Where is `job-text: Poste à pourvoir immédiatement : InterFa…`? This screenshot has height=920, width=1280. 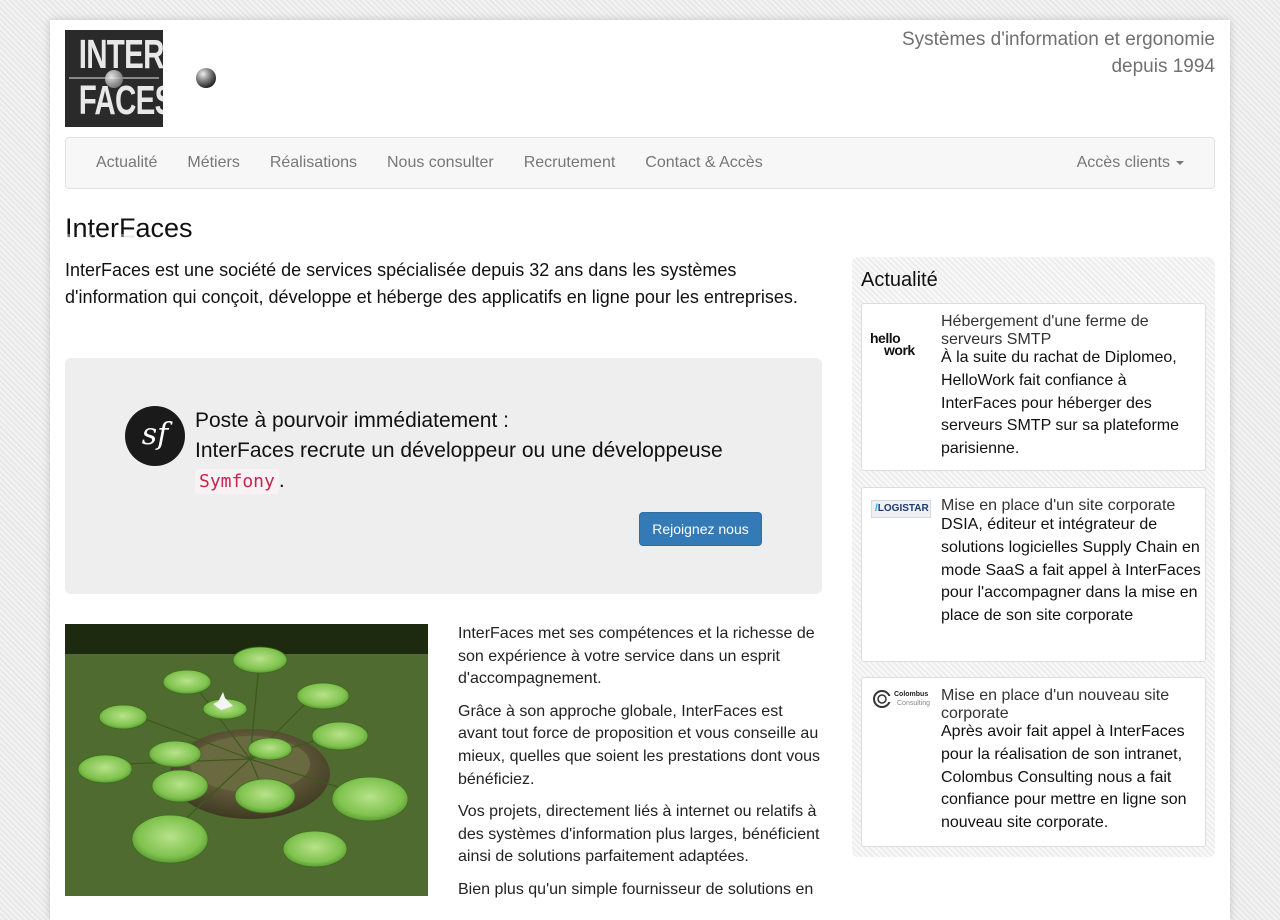
job-text: Poste à pourvoir immédiatement : InterFa… is located at coordinates (459, 451).